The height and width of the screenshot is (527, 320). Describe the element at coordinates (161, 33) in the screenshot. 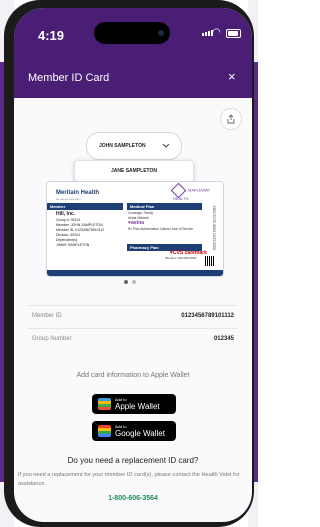

I see `camera-icon` at that location.